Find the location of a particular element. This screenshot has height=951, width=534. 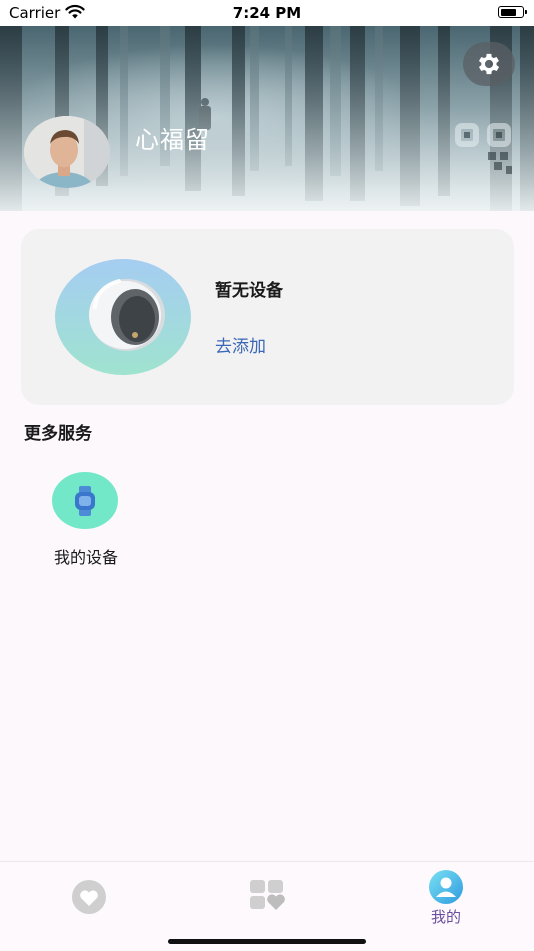

service-item-my-device: 我的设备 is located at coordinates (86, 520).